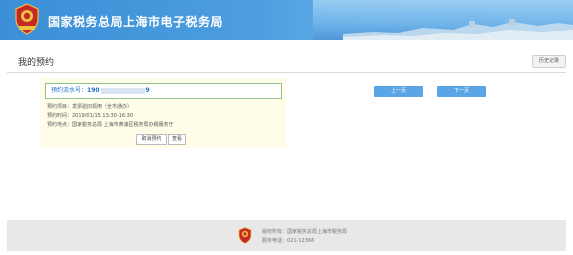 This screenshot has width=573, height=255. Describe the element at coordinates (93, 90) in the screenshot. I see `flow-number-start: 190` at that location.